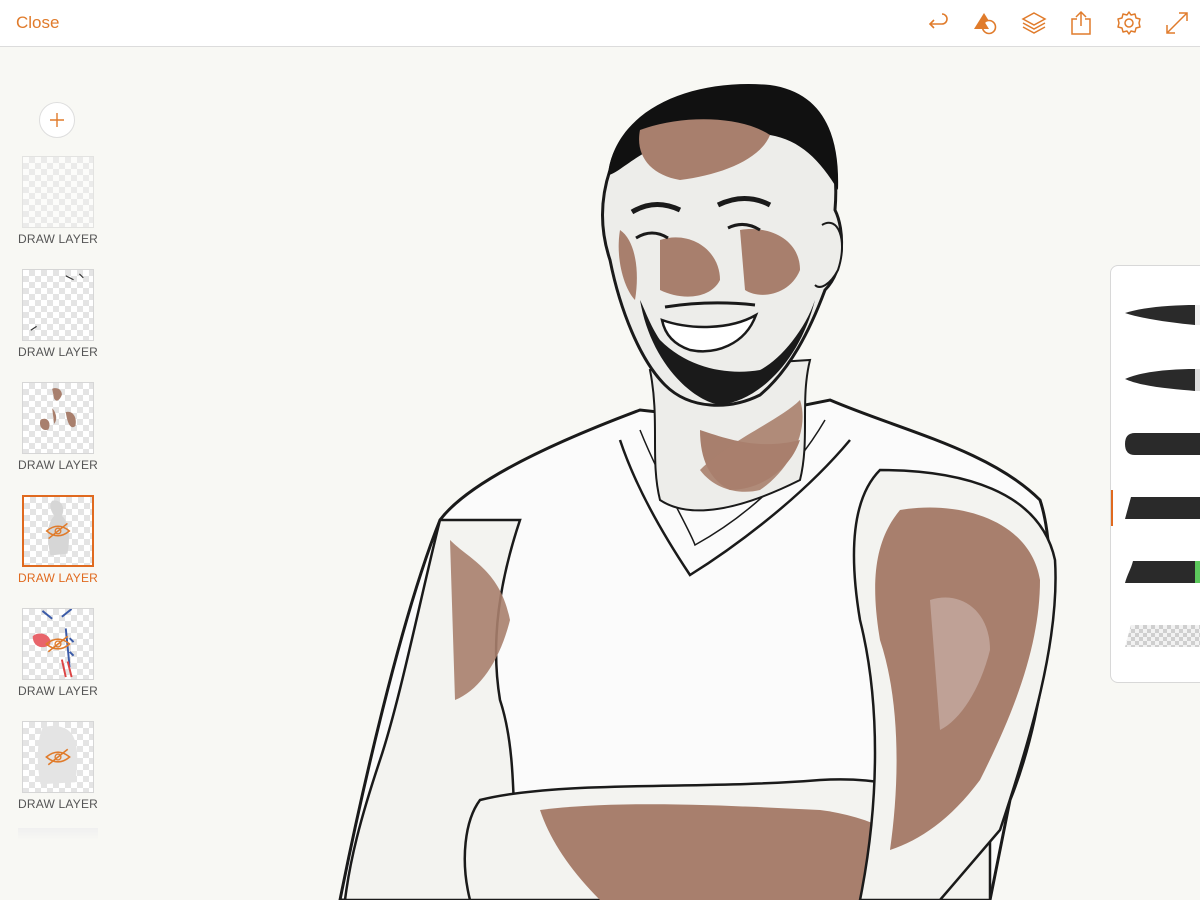 The image size is (1200, 900). What do you see at coordinates (1034, 23) in the screenshot?
I see `layers-icon` at bounding box center [1034, 23].